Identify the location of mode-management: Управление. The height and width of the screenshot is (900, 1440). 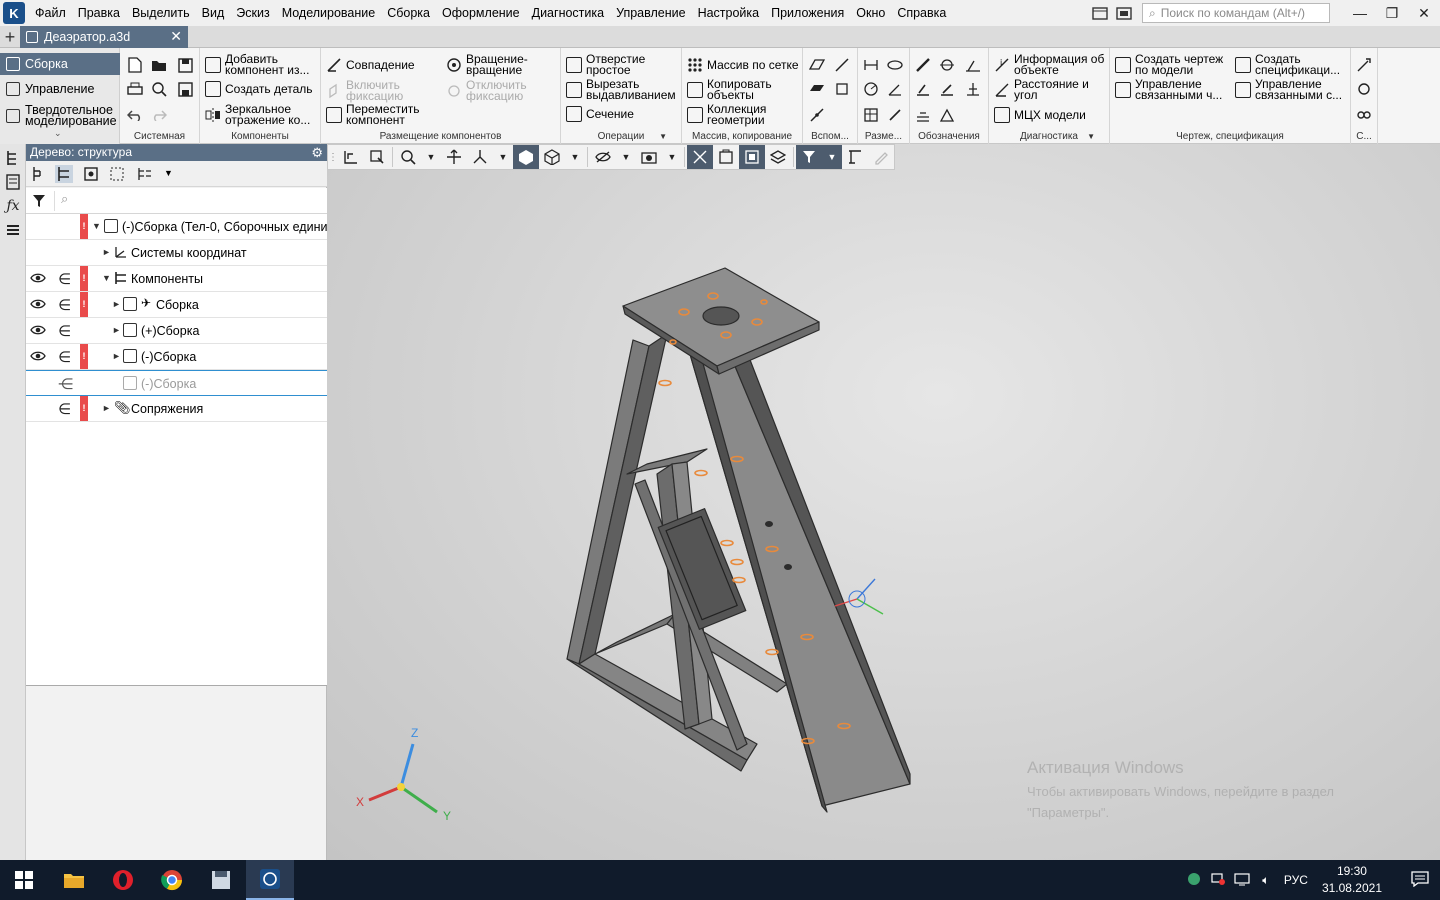
(60, 89).